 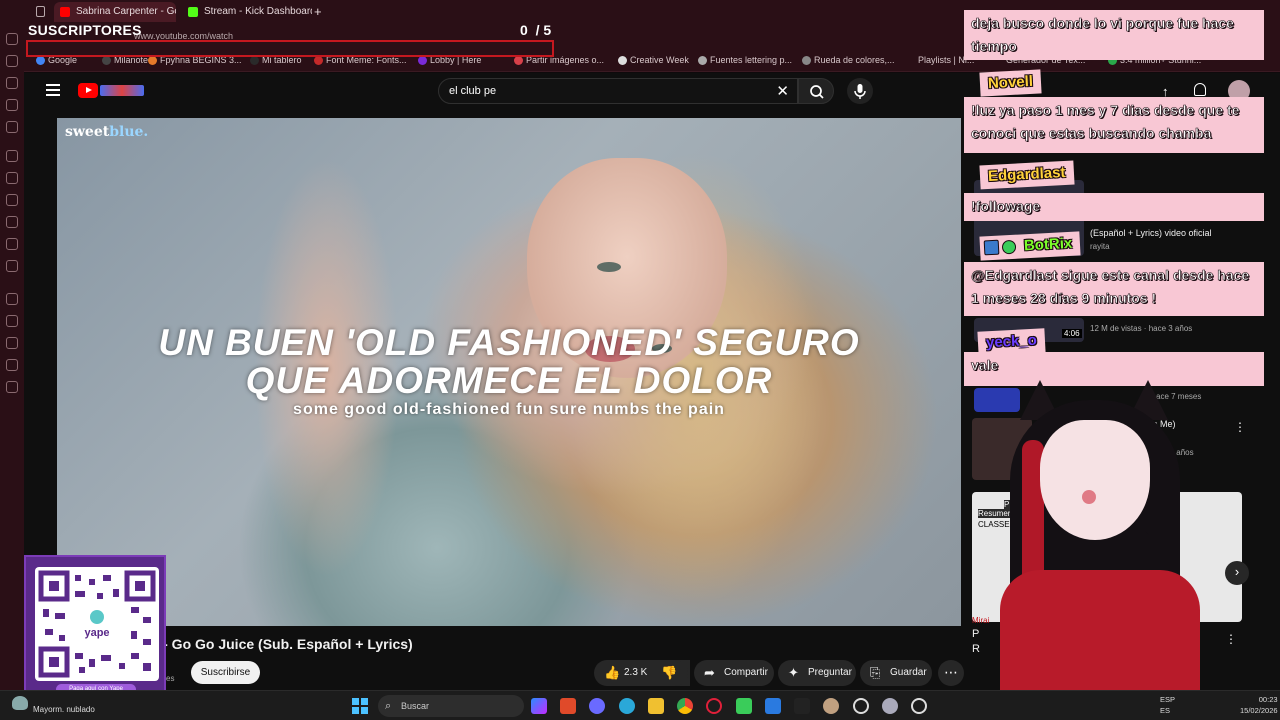 I want to click on youtube-icon, so click(x=65, y=12).